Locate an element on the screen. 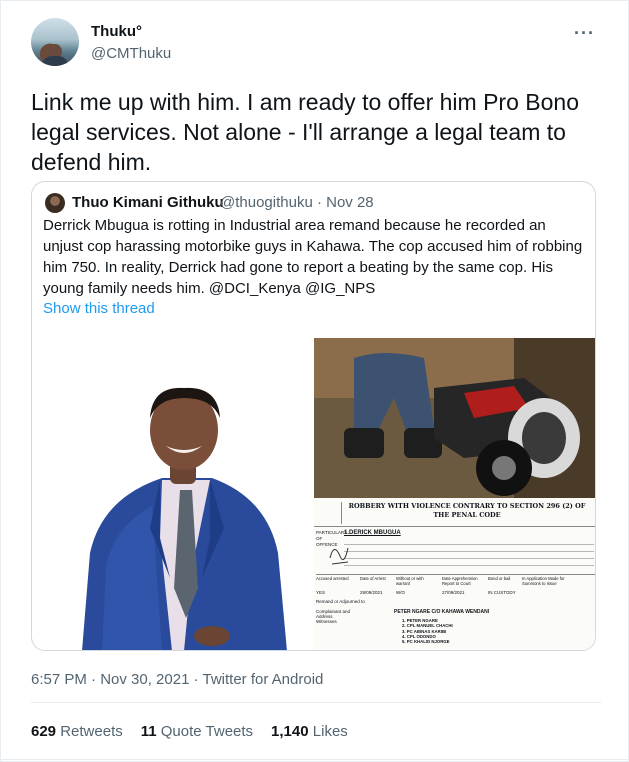 This screenshot has height=762, width=629. doc-col-date: Date of Arrest is located at coordinates (373, 578).